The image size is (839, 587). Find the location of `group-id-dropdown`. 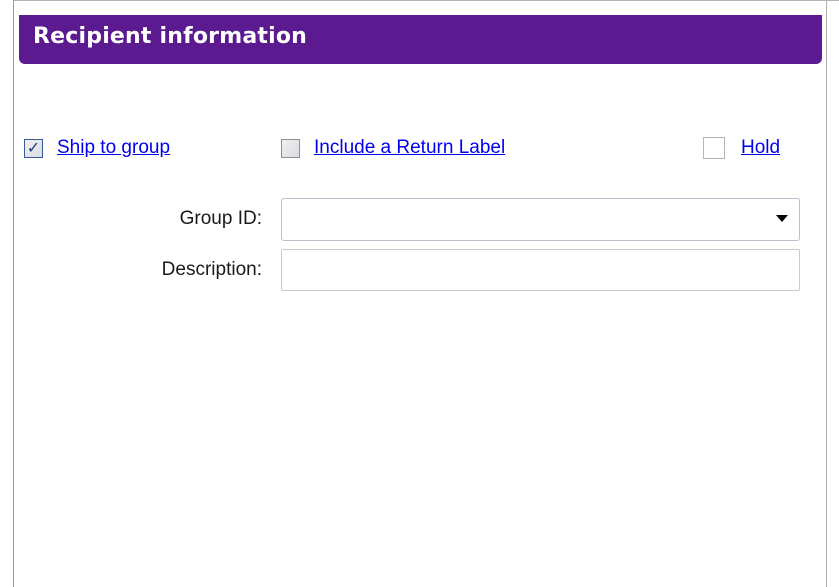

group-id-dropdown is located at coordinates (540, 219).